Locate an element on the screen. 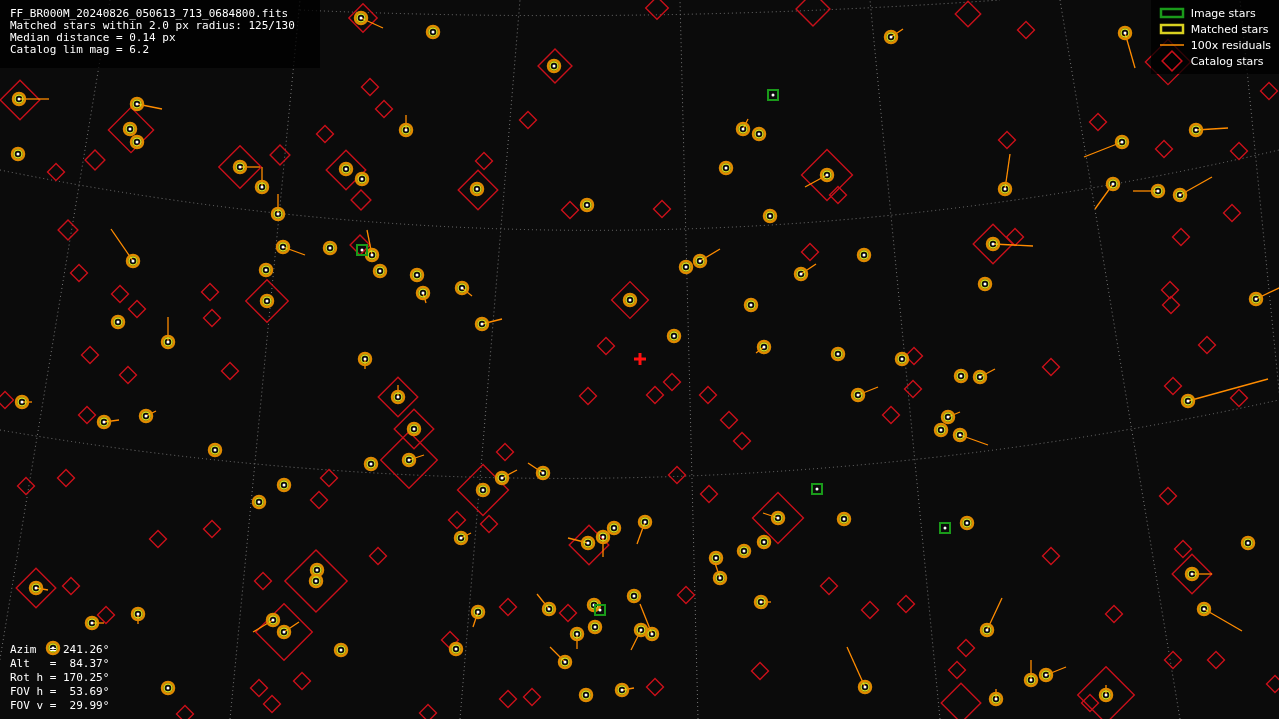 The image size is (1279, 719). legend-label: Matched stars is located at coordinates (1229, 29).